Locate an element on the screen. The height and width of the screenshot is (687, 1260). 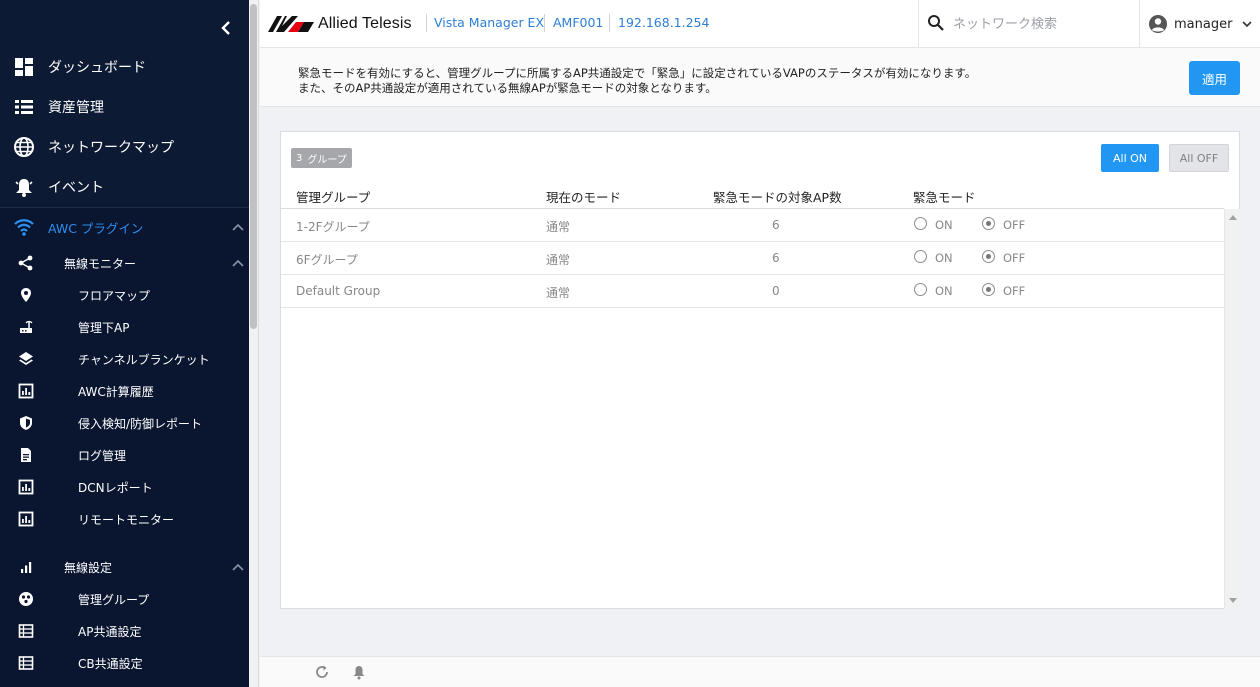
sidebar-item-wireless-monitor: 無線モニター is located at coordinates (124, 263).